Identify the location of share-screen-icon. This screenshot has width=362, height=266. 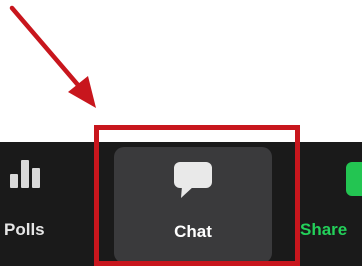
(354, 179).